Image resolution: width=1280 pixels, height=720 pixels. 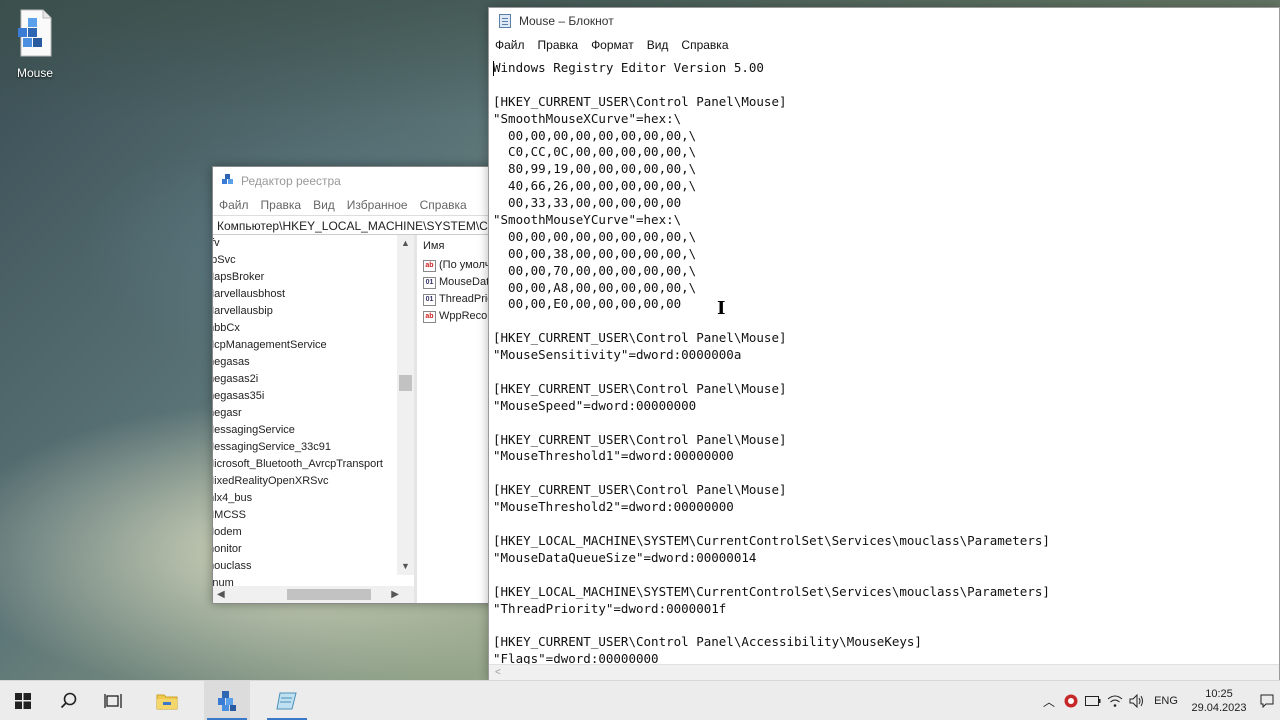 What do you see at coordinates (306, 566) in the screenshot?
I see `tree-item: mouclass` at bounding box center [306, 566].